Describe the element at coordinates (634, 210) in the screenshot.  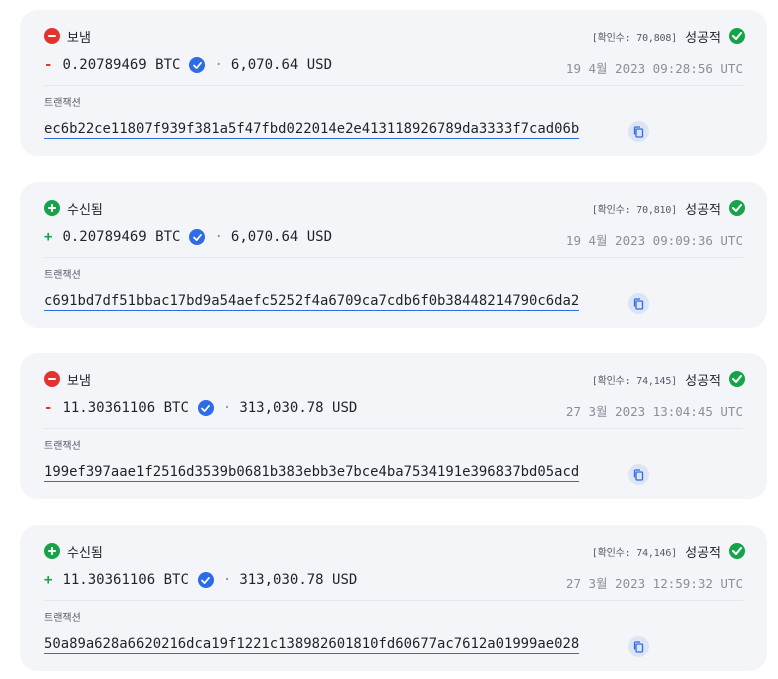
I see `confirmations-count: [확인수: 70,810]` at that location.